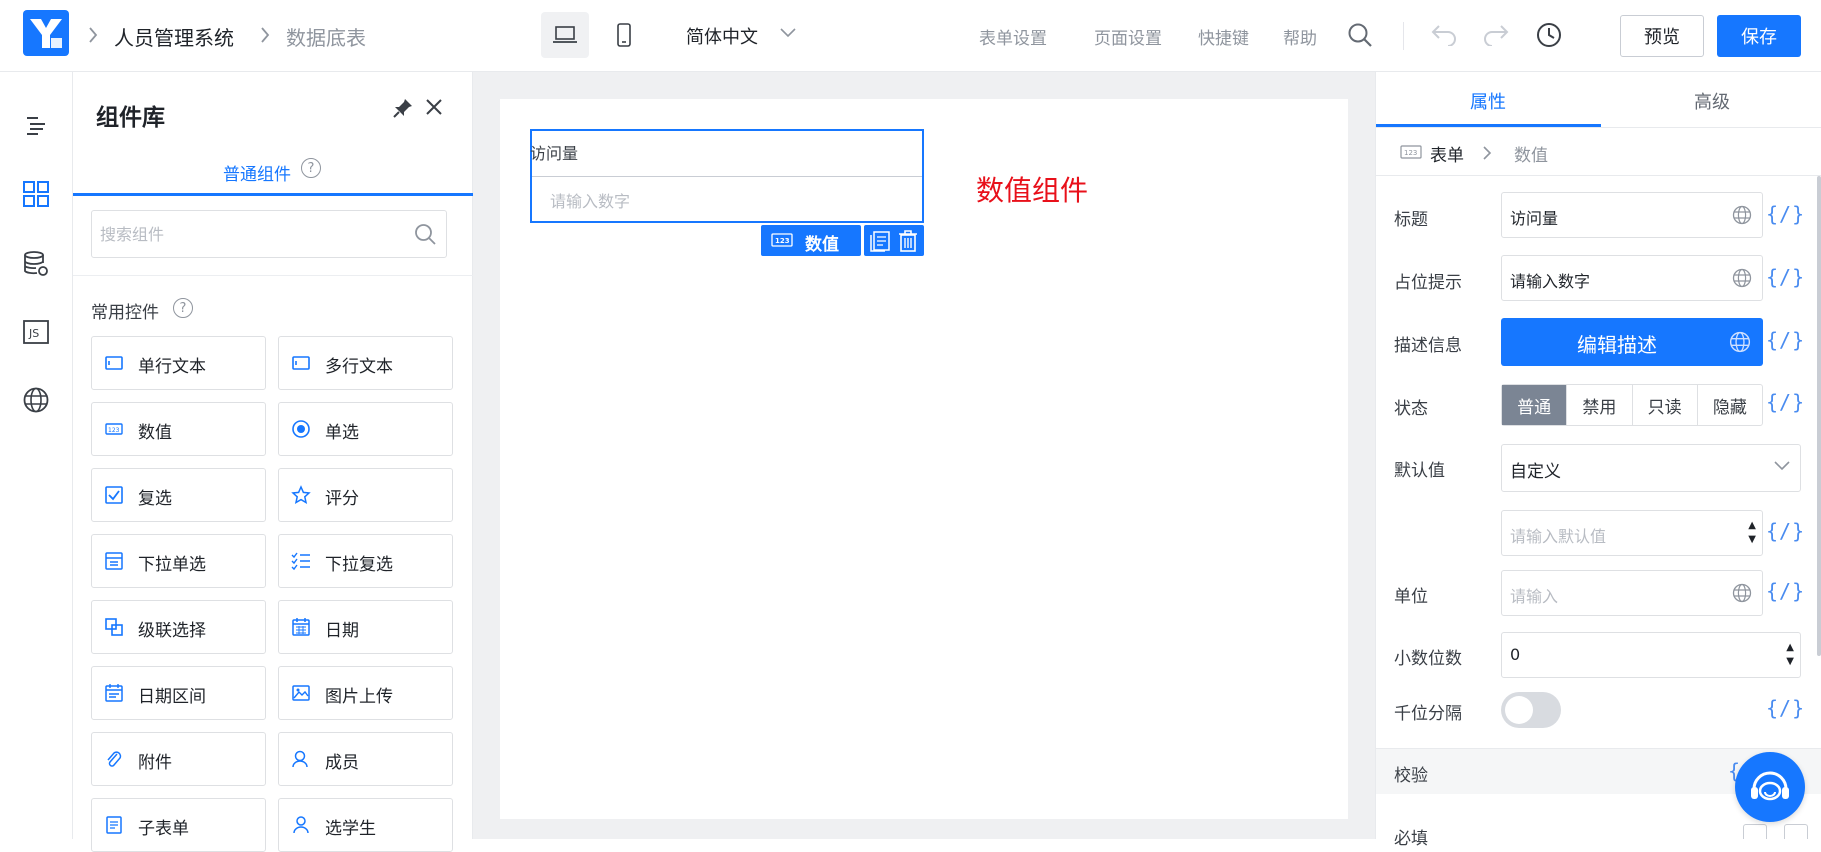 This screenshot has width=1821, height=852. I want to click on mobile-view-button, so click(624, 35).